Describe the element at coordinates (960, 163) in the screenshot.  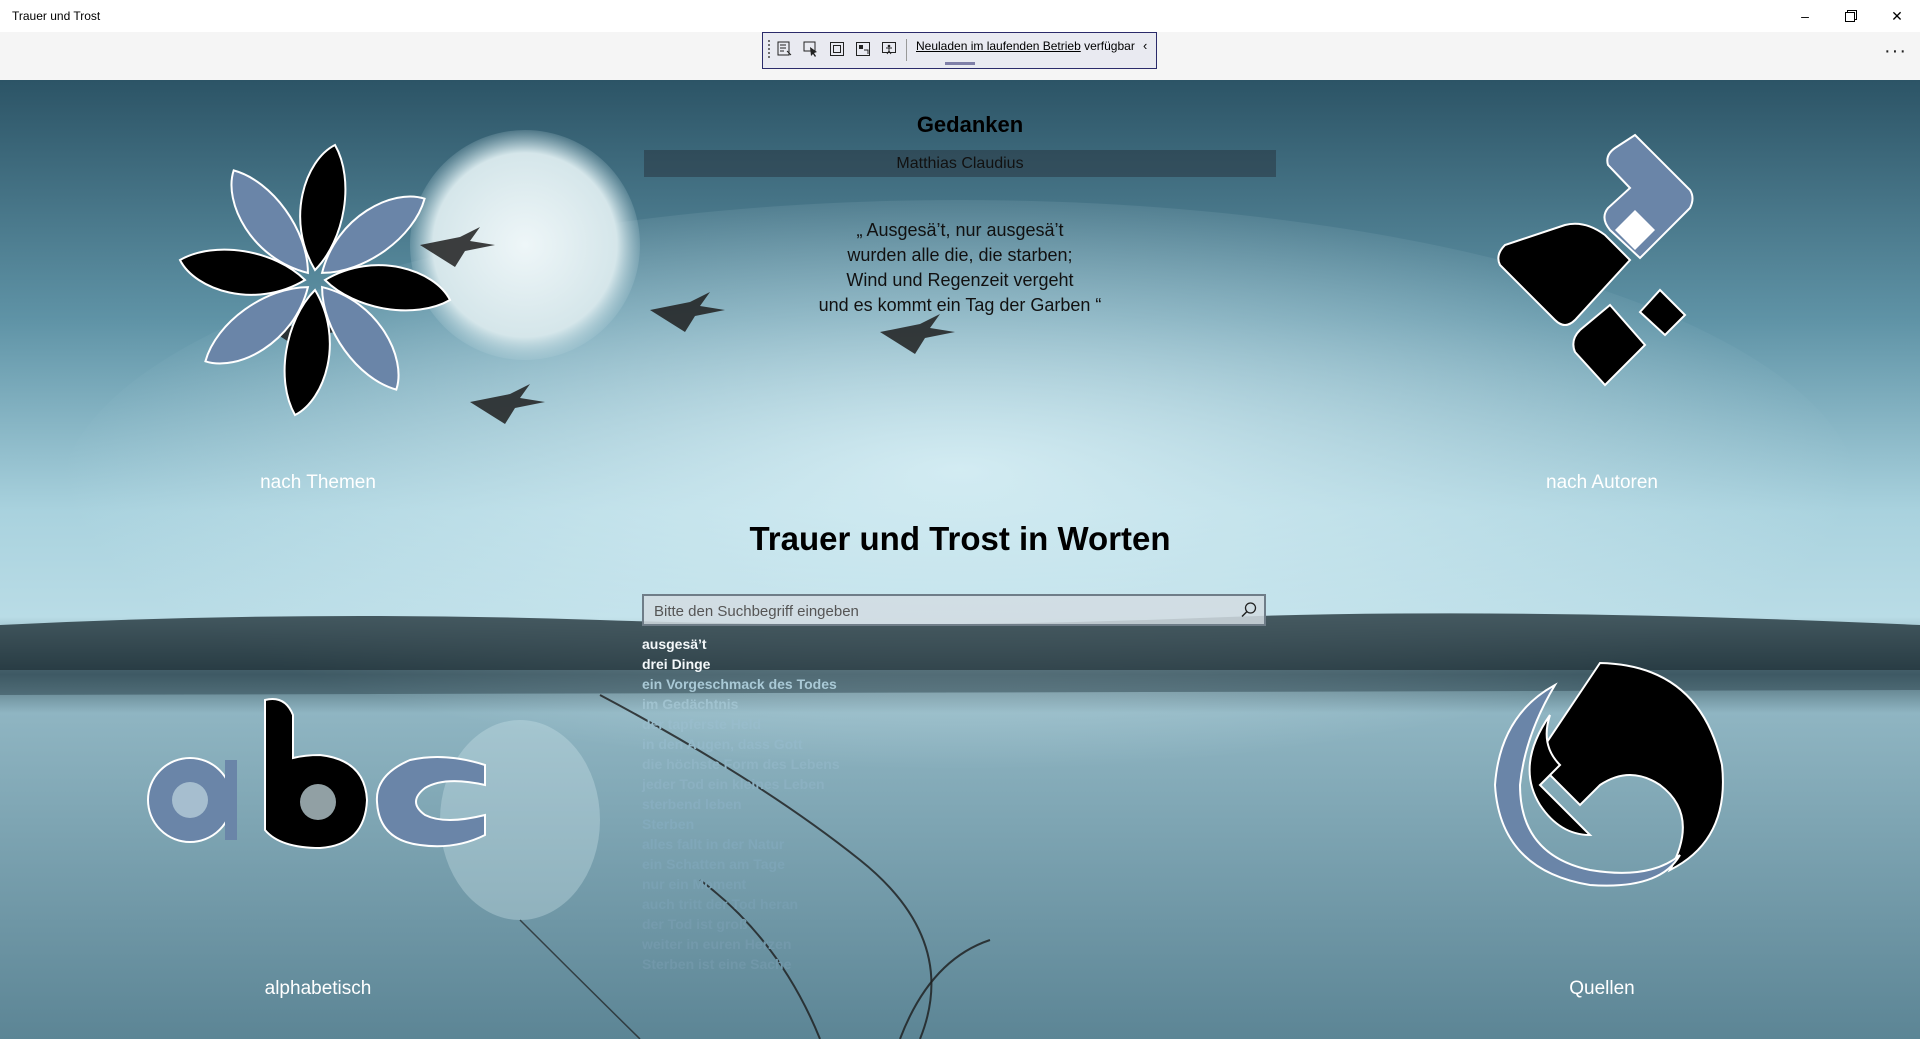
I see `poem-author: Matthias Claudius` at that location.